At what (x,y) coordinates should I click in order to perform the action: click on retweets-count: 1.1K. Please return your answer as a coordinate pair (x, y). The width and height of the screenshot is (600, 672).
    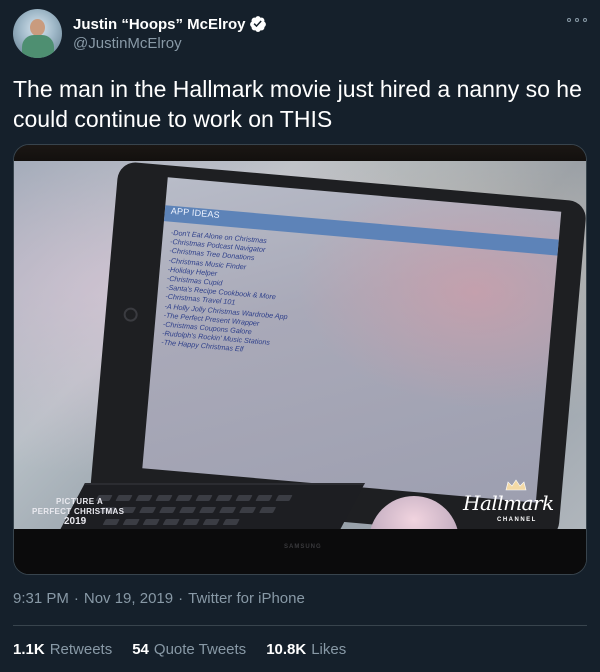
    Looking at the image, I should click on (29, 649).